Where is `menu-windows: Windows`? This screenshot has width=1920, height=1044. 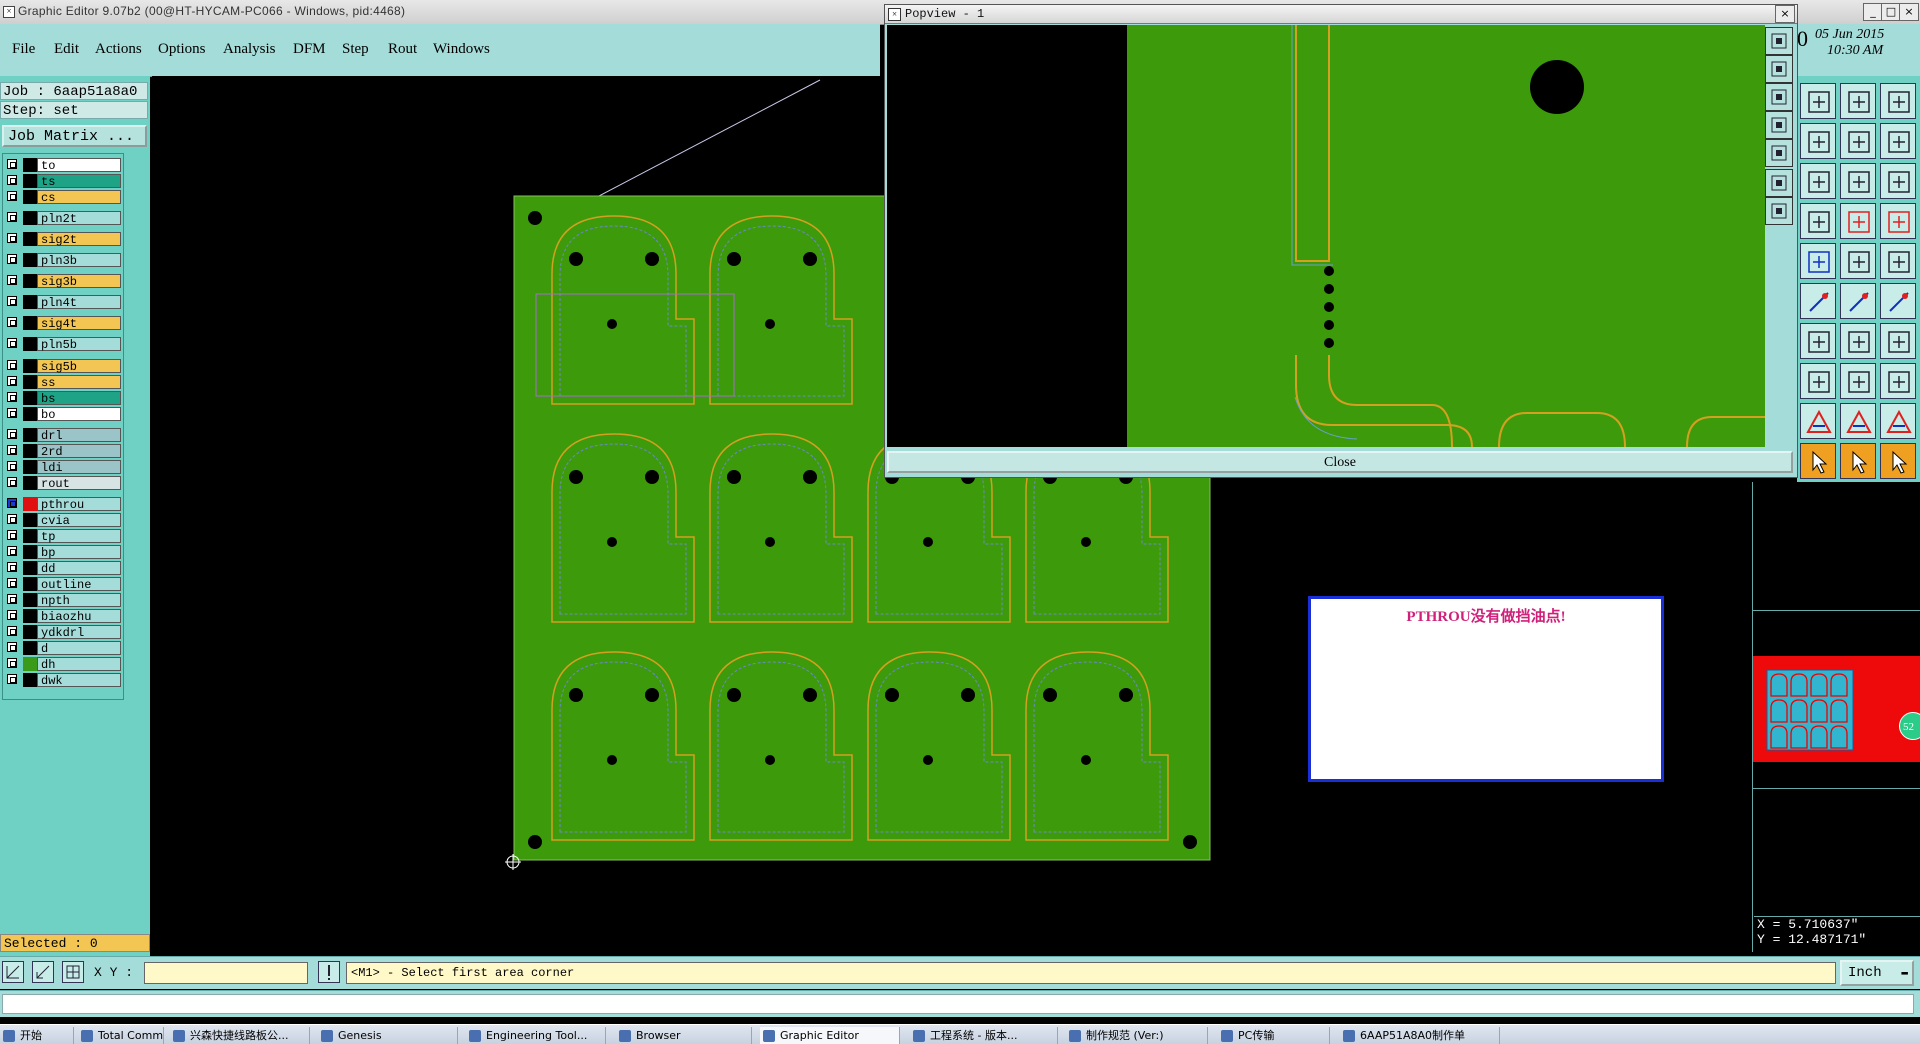
menu-windows: Windows is located at coordinates (461, 49).